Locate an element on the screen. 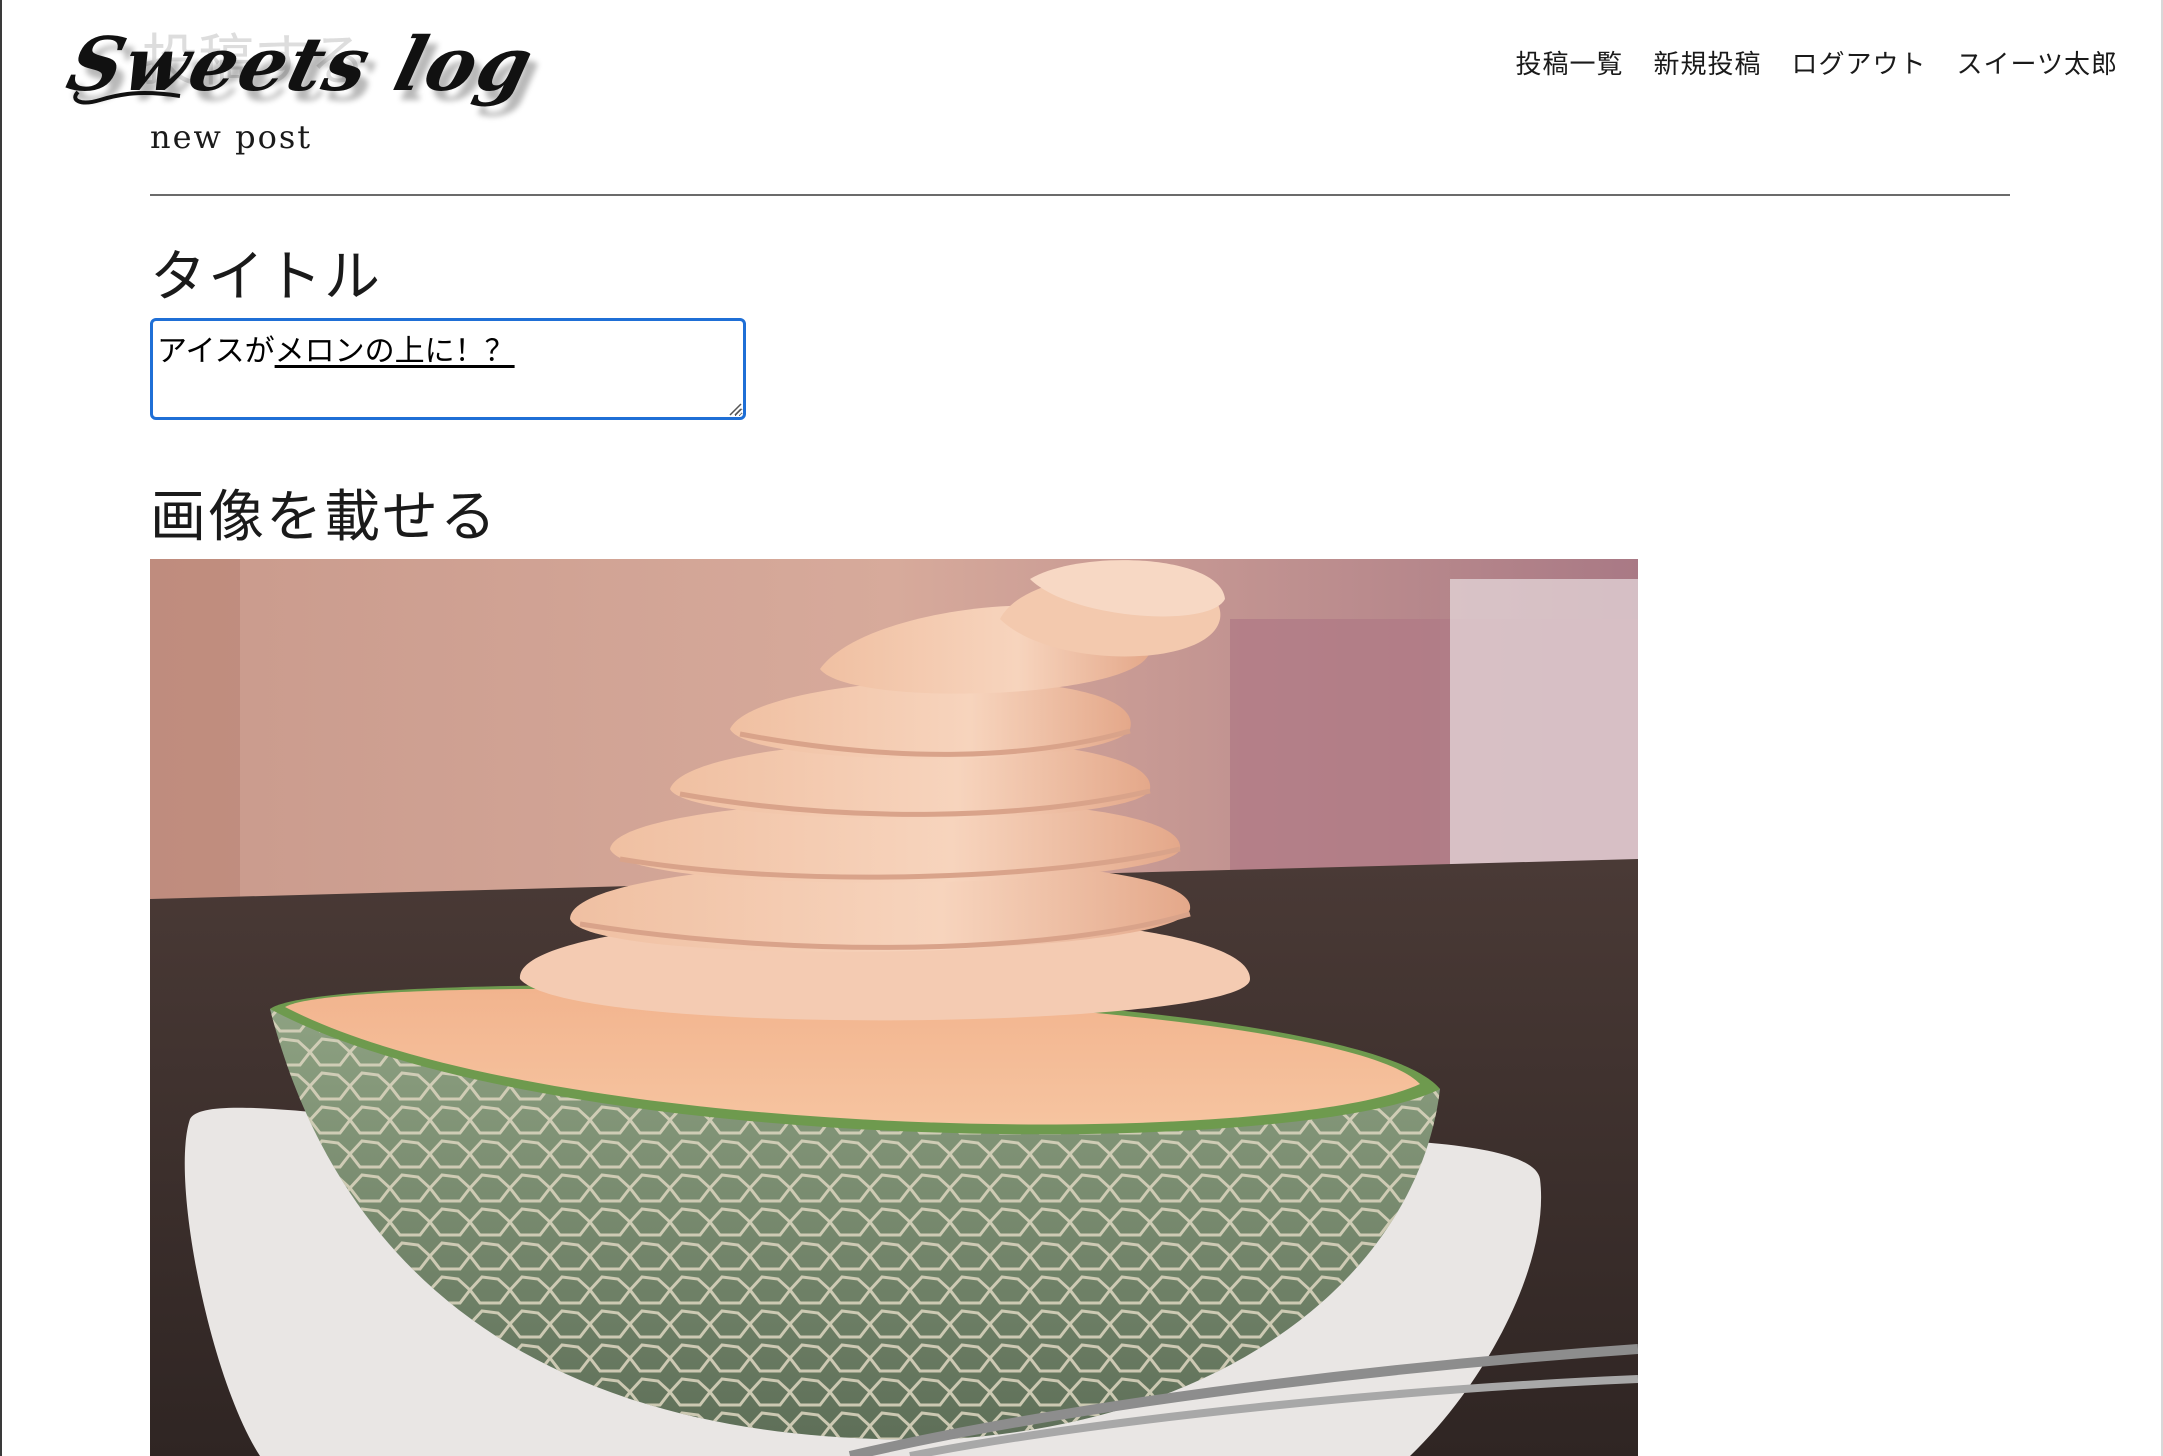  nav-user-name: スイーツ太郎 is located at coordinates (2037, 62).